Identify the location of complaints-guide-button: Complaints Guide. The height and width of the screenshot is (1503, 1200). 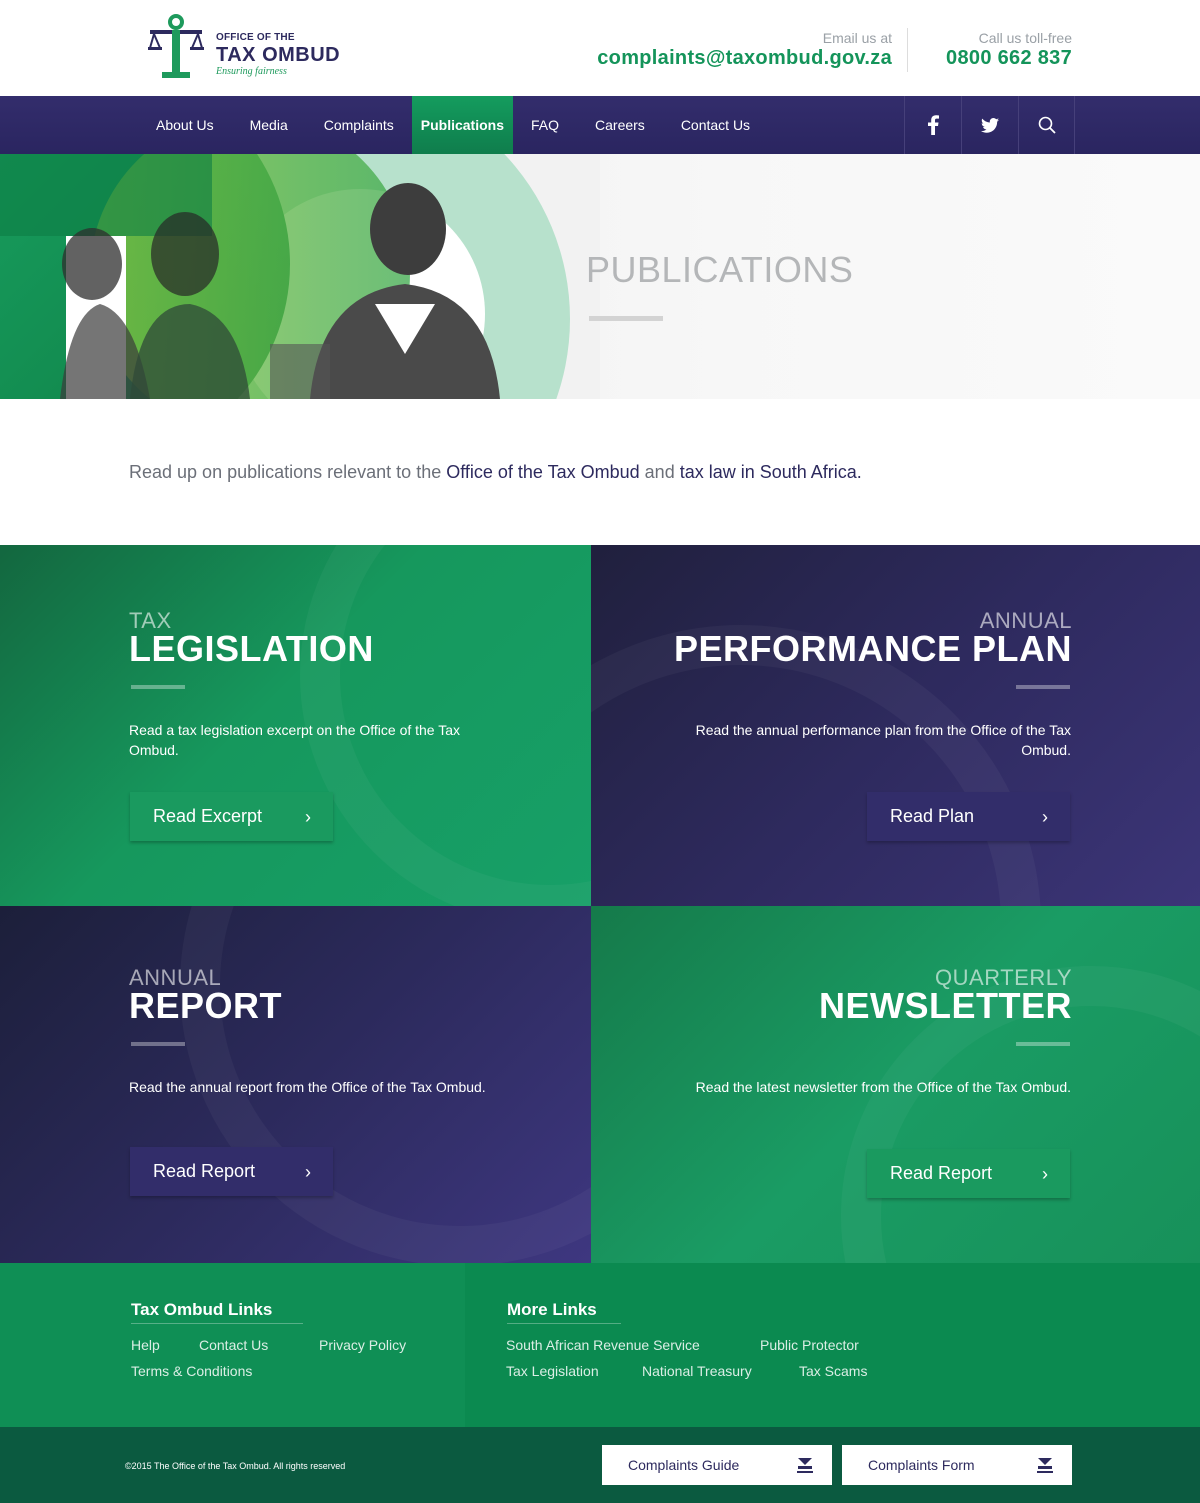
(717, 1465).